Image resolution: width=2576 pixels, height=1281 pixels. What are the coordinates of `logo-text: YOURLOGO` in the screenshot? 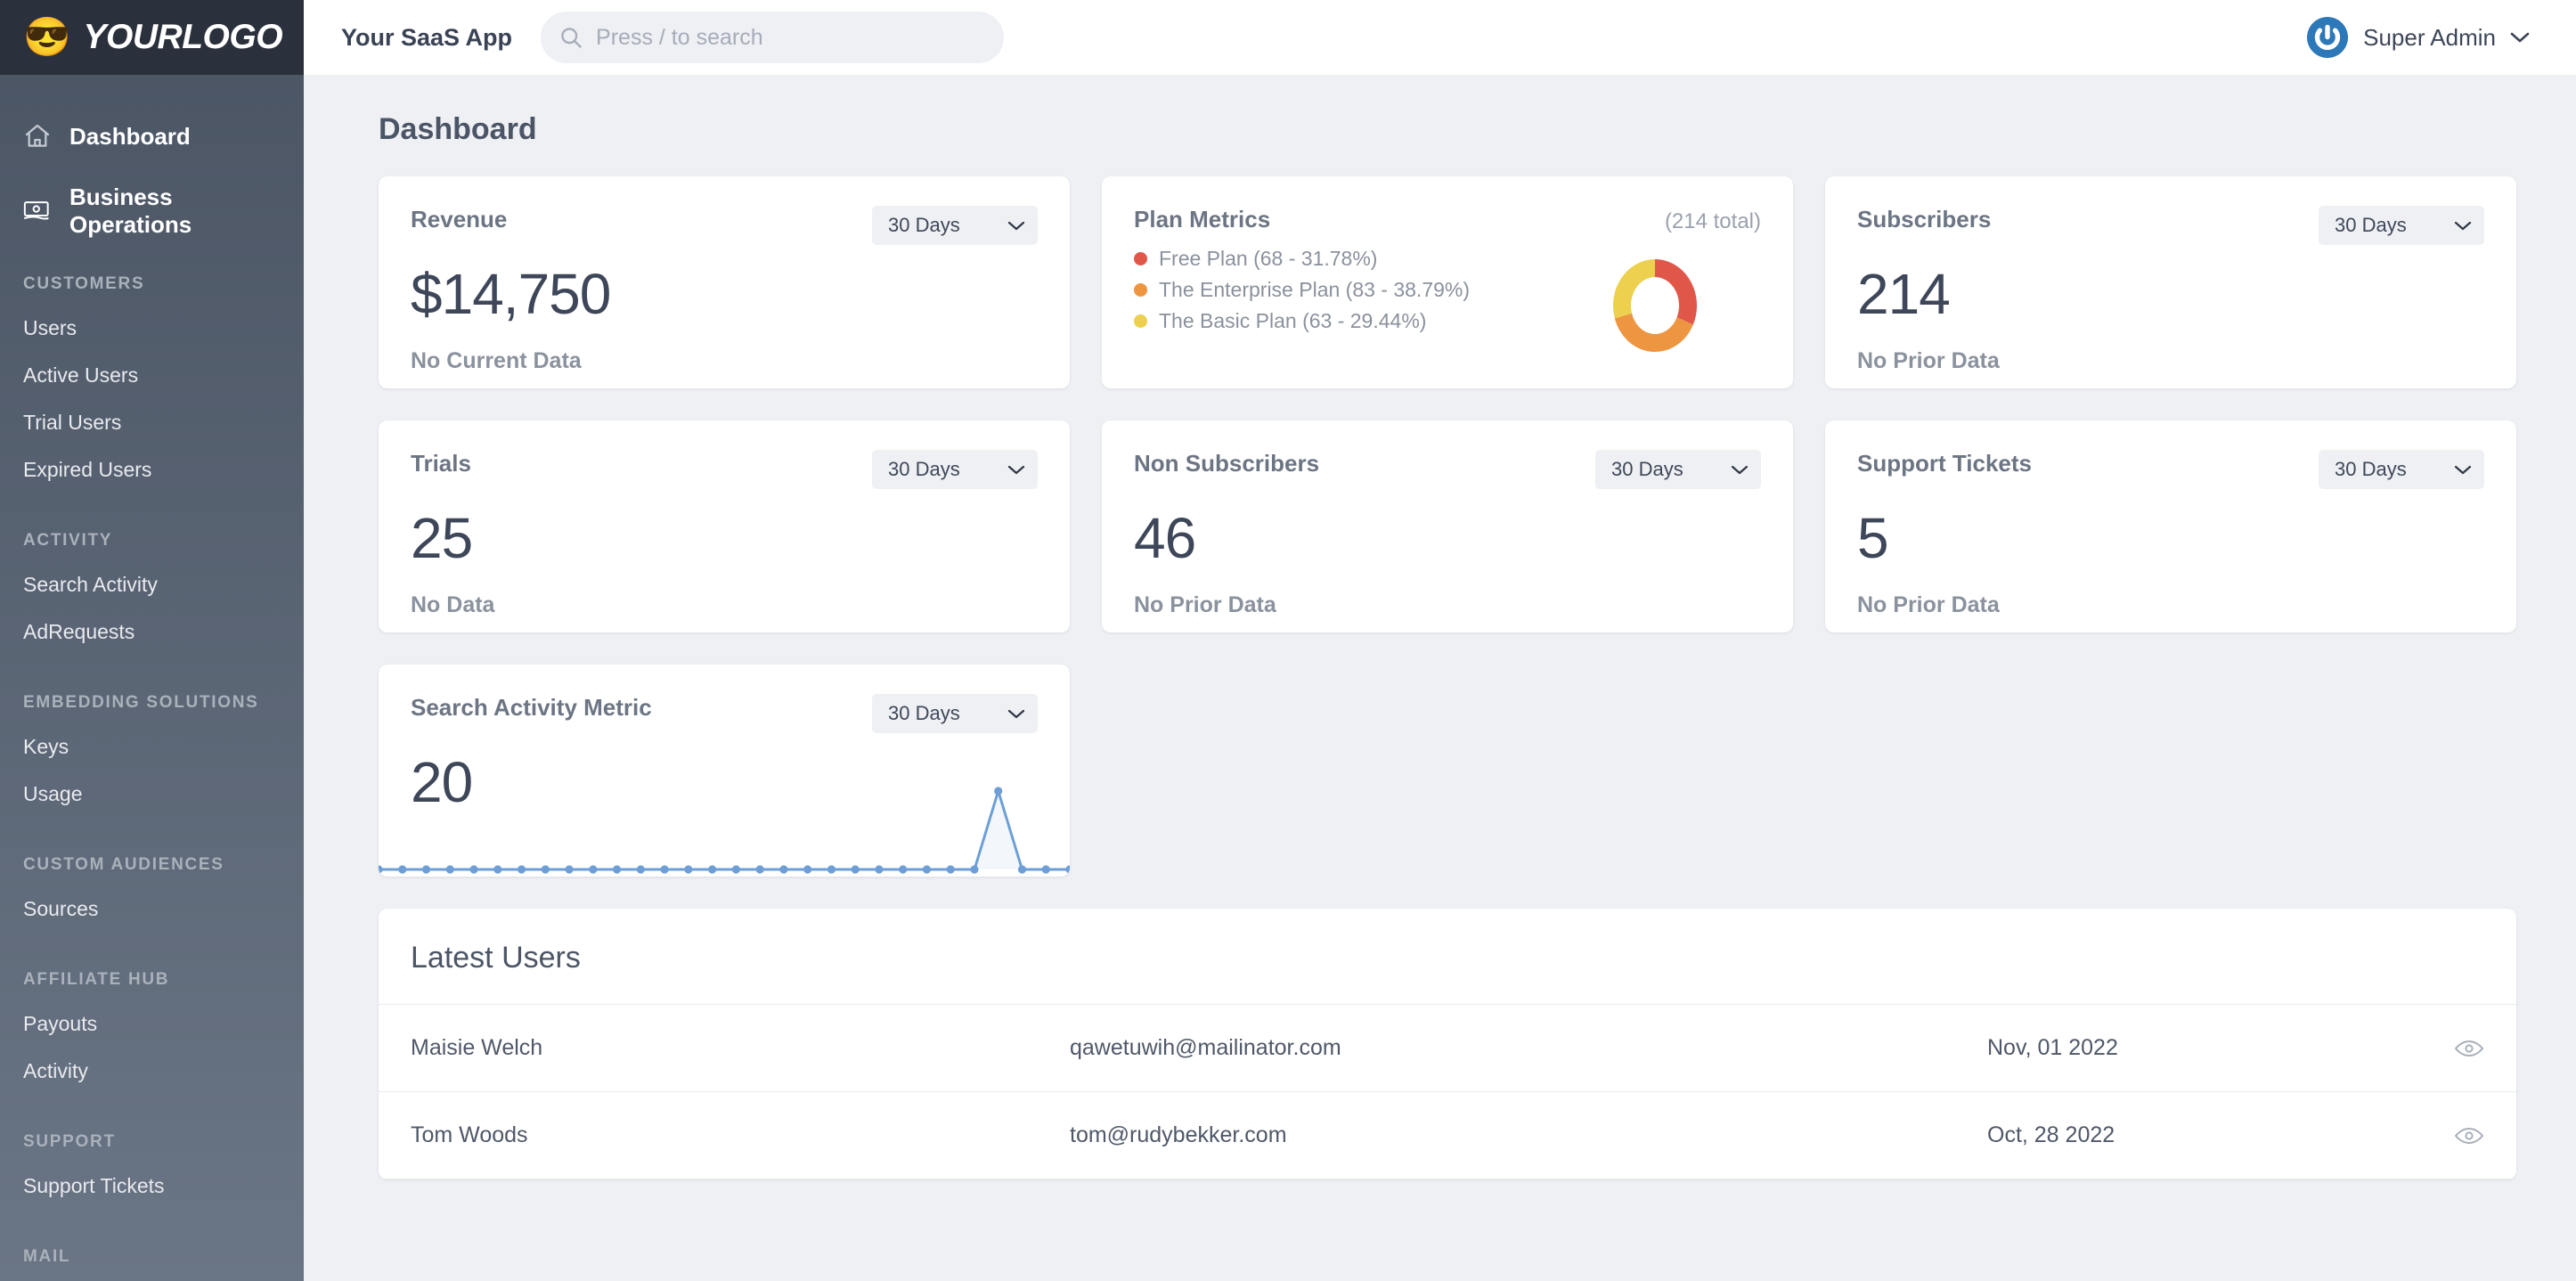 It's located at (183, 37).